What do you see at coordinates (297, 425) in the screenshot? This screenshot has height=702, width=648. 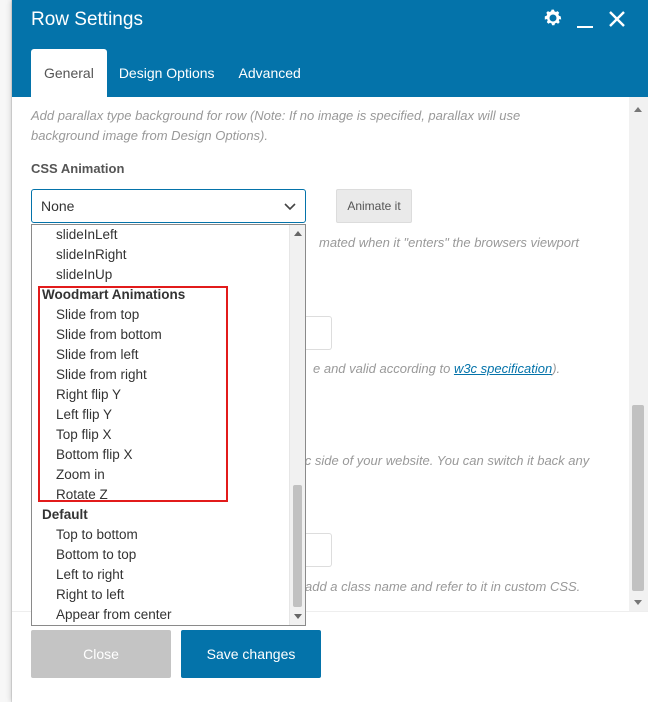 I see `dropdown-scrollbar` at bounding box center [297, 425].